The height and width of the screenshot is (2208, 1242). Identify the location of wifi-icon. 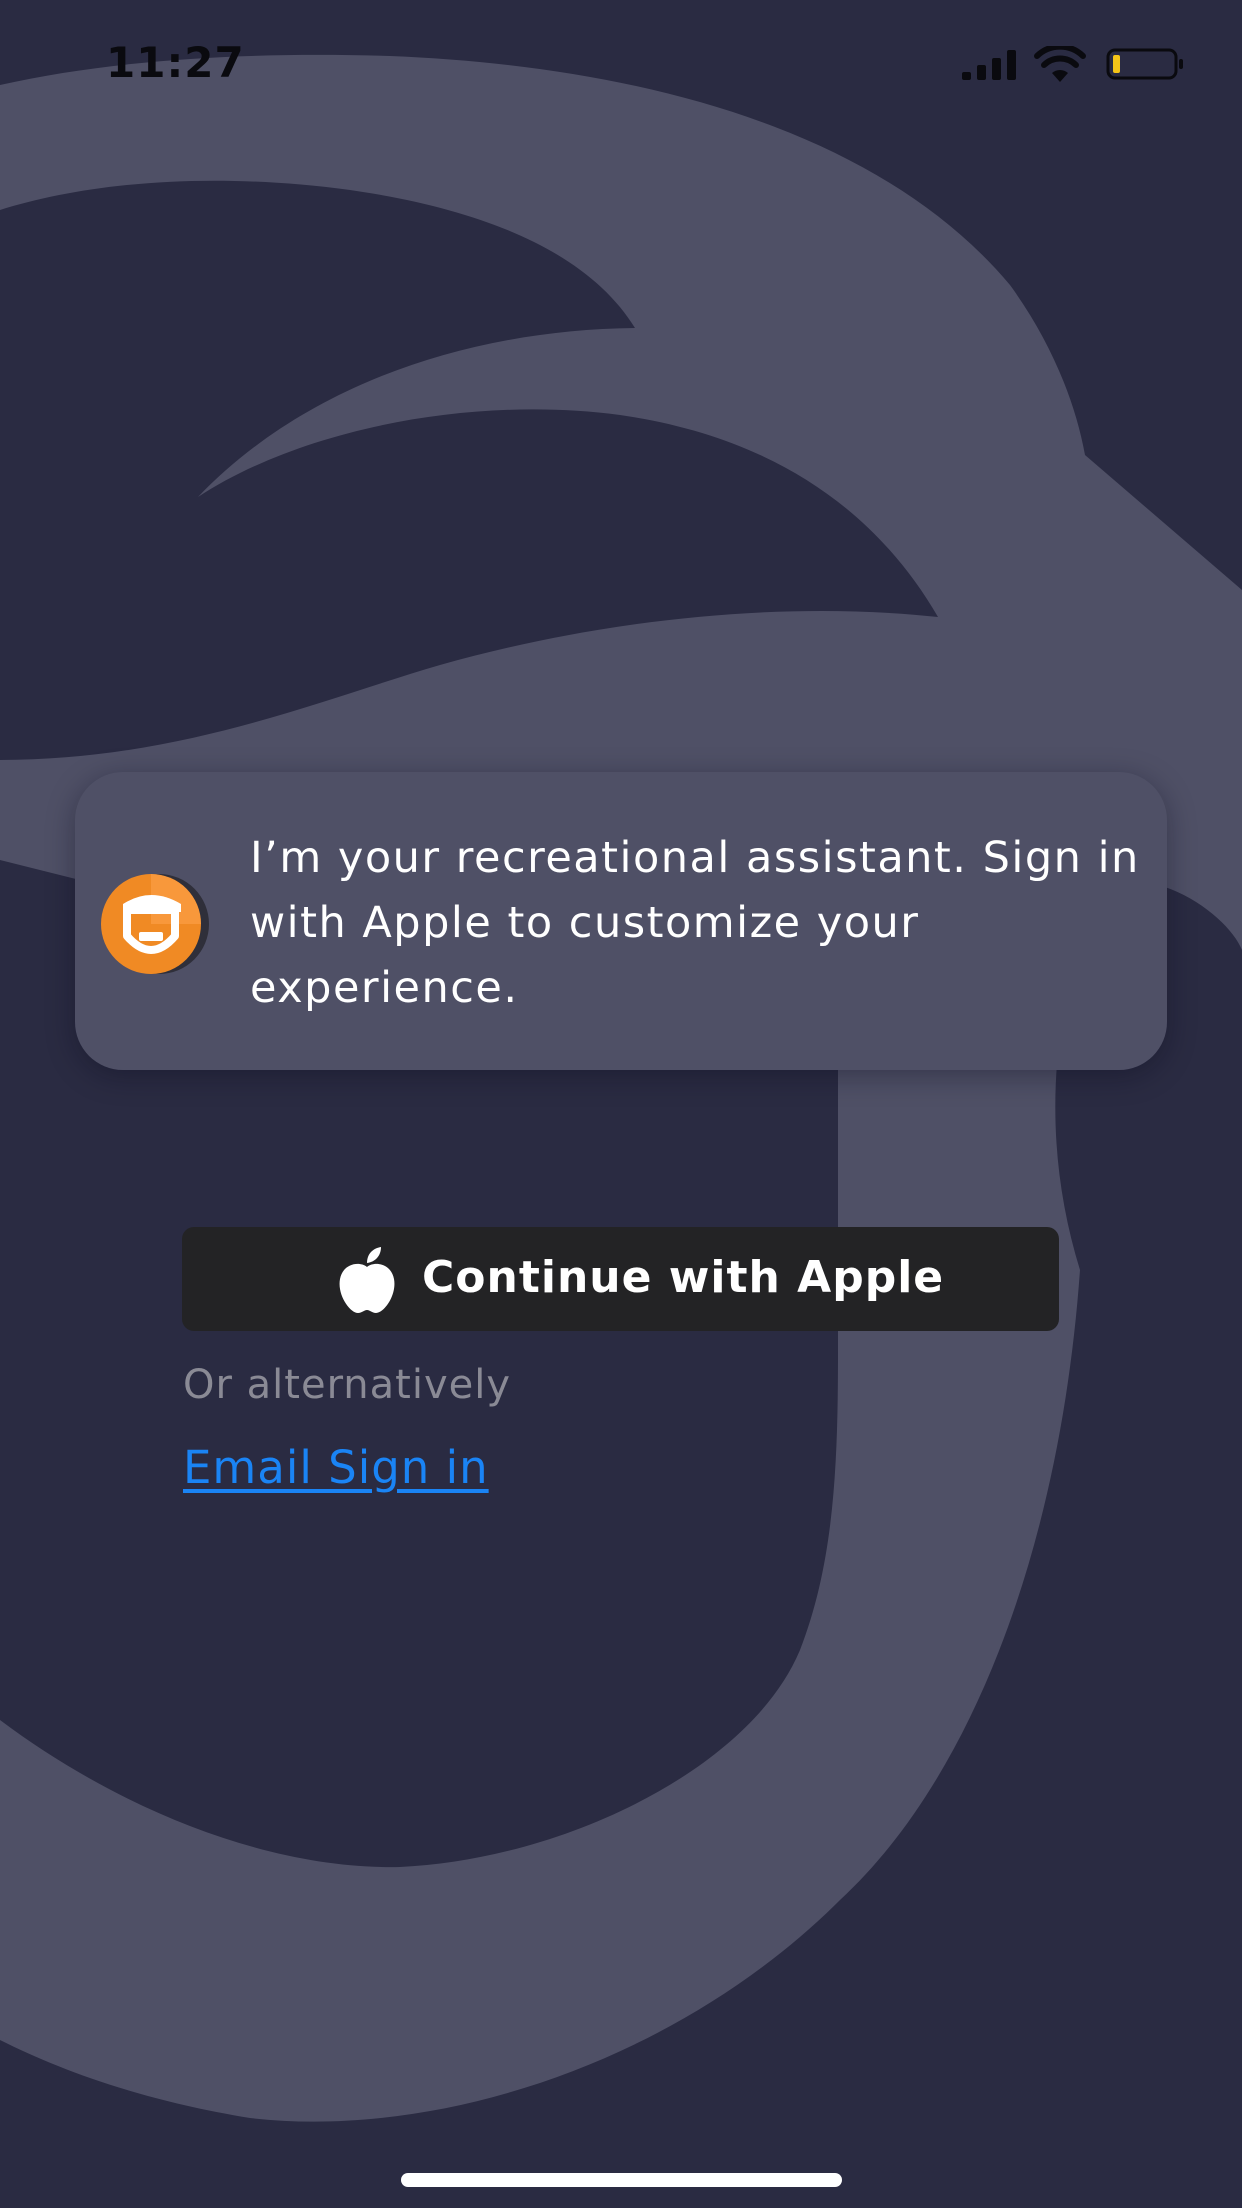
(1060, 64).